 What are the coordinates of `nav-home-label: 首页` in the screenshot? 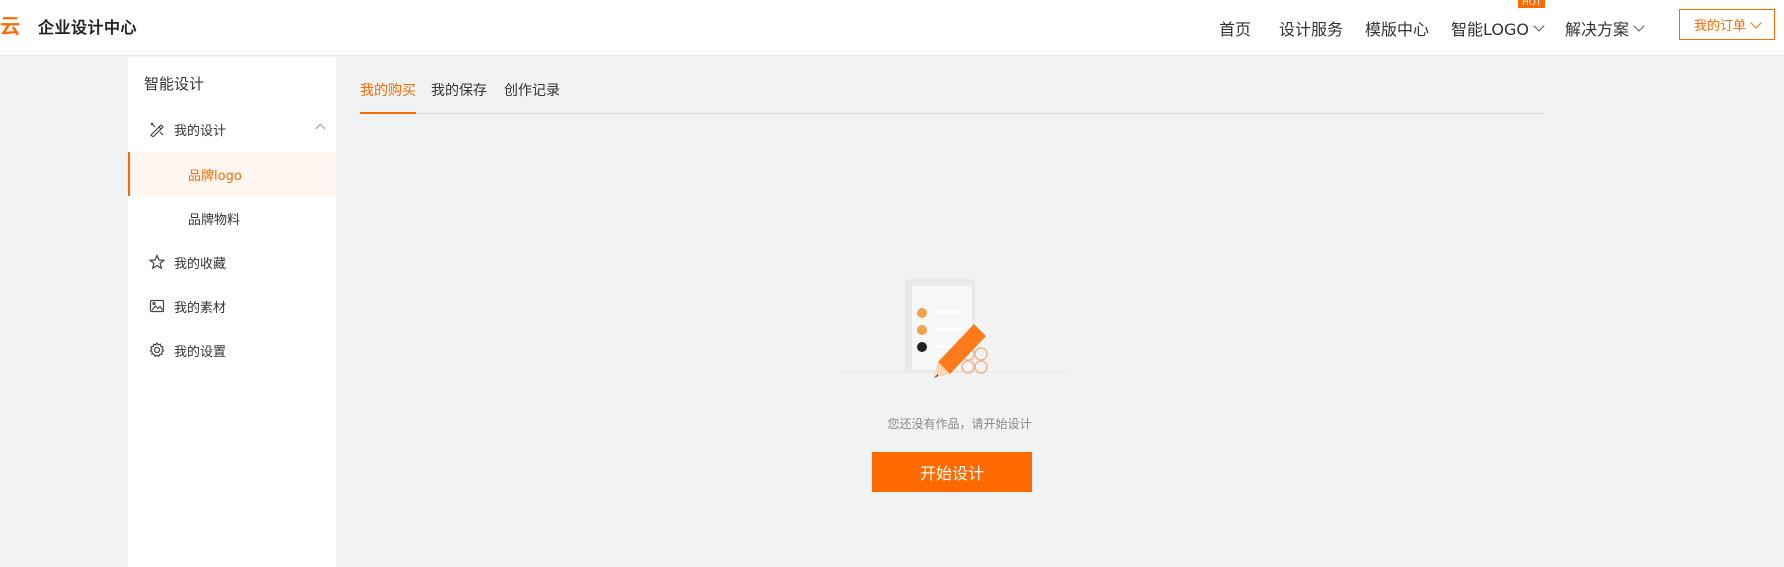 It's located at (1235, 29).